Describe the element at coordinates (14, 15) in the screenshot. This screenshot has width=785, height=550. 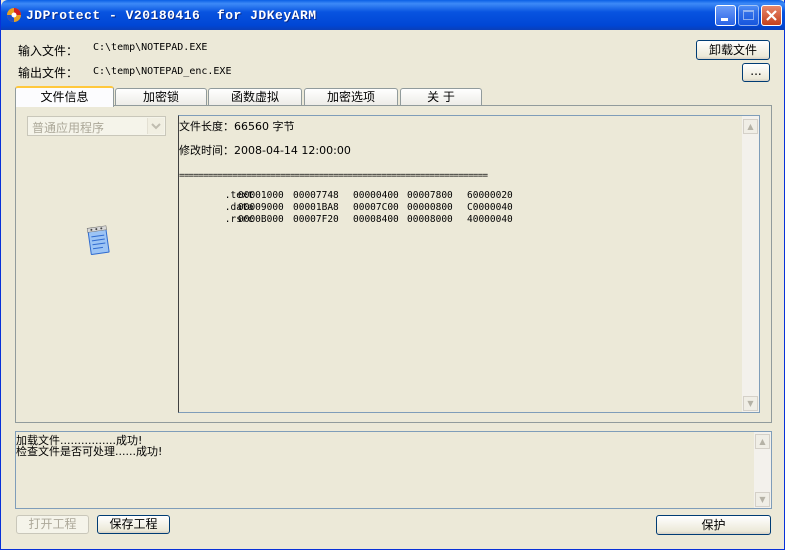
I see `app-icon` at that location.